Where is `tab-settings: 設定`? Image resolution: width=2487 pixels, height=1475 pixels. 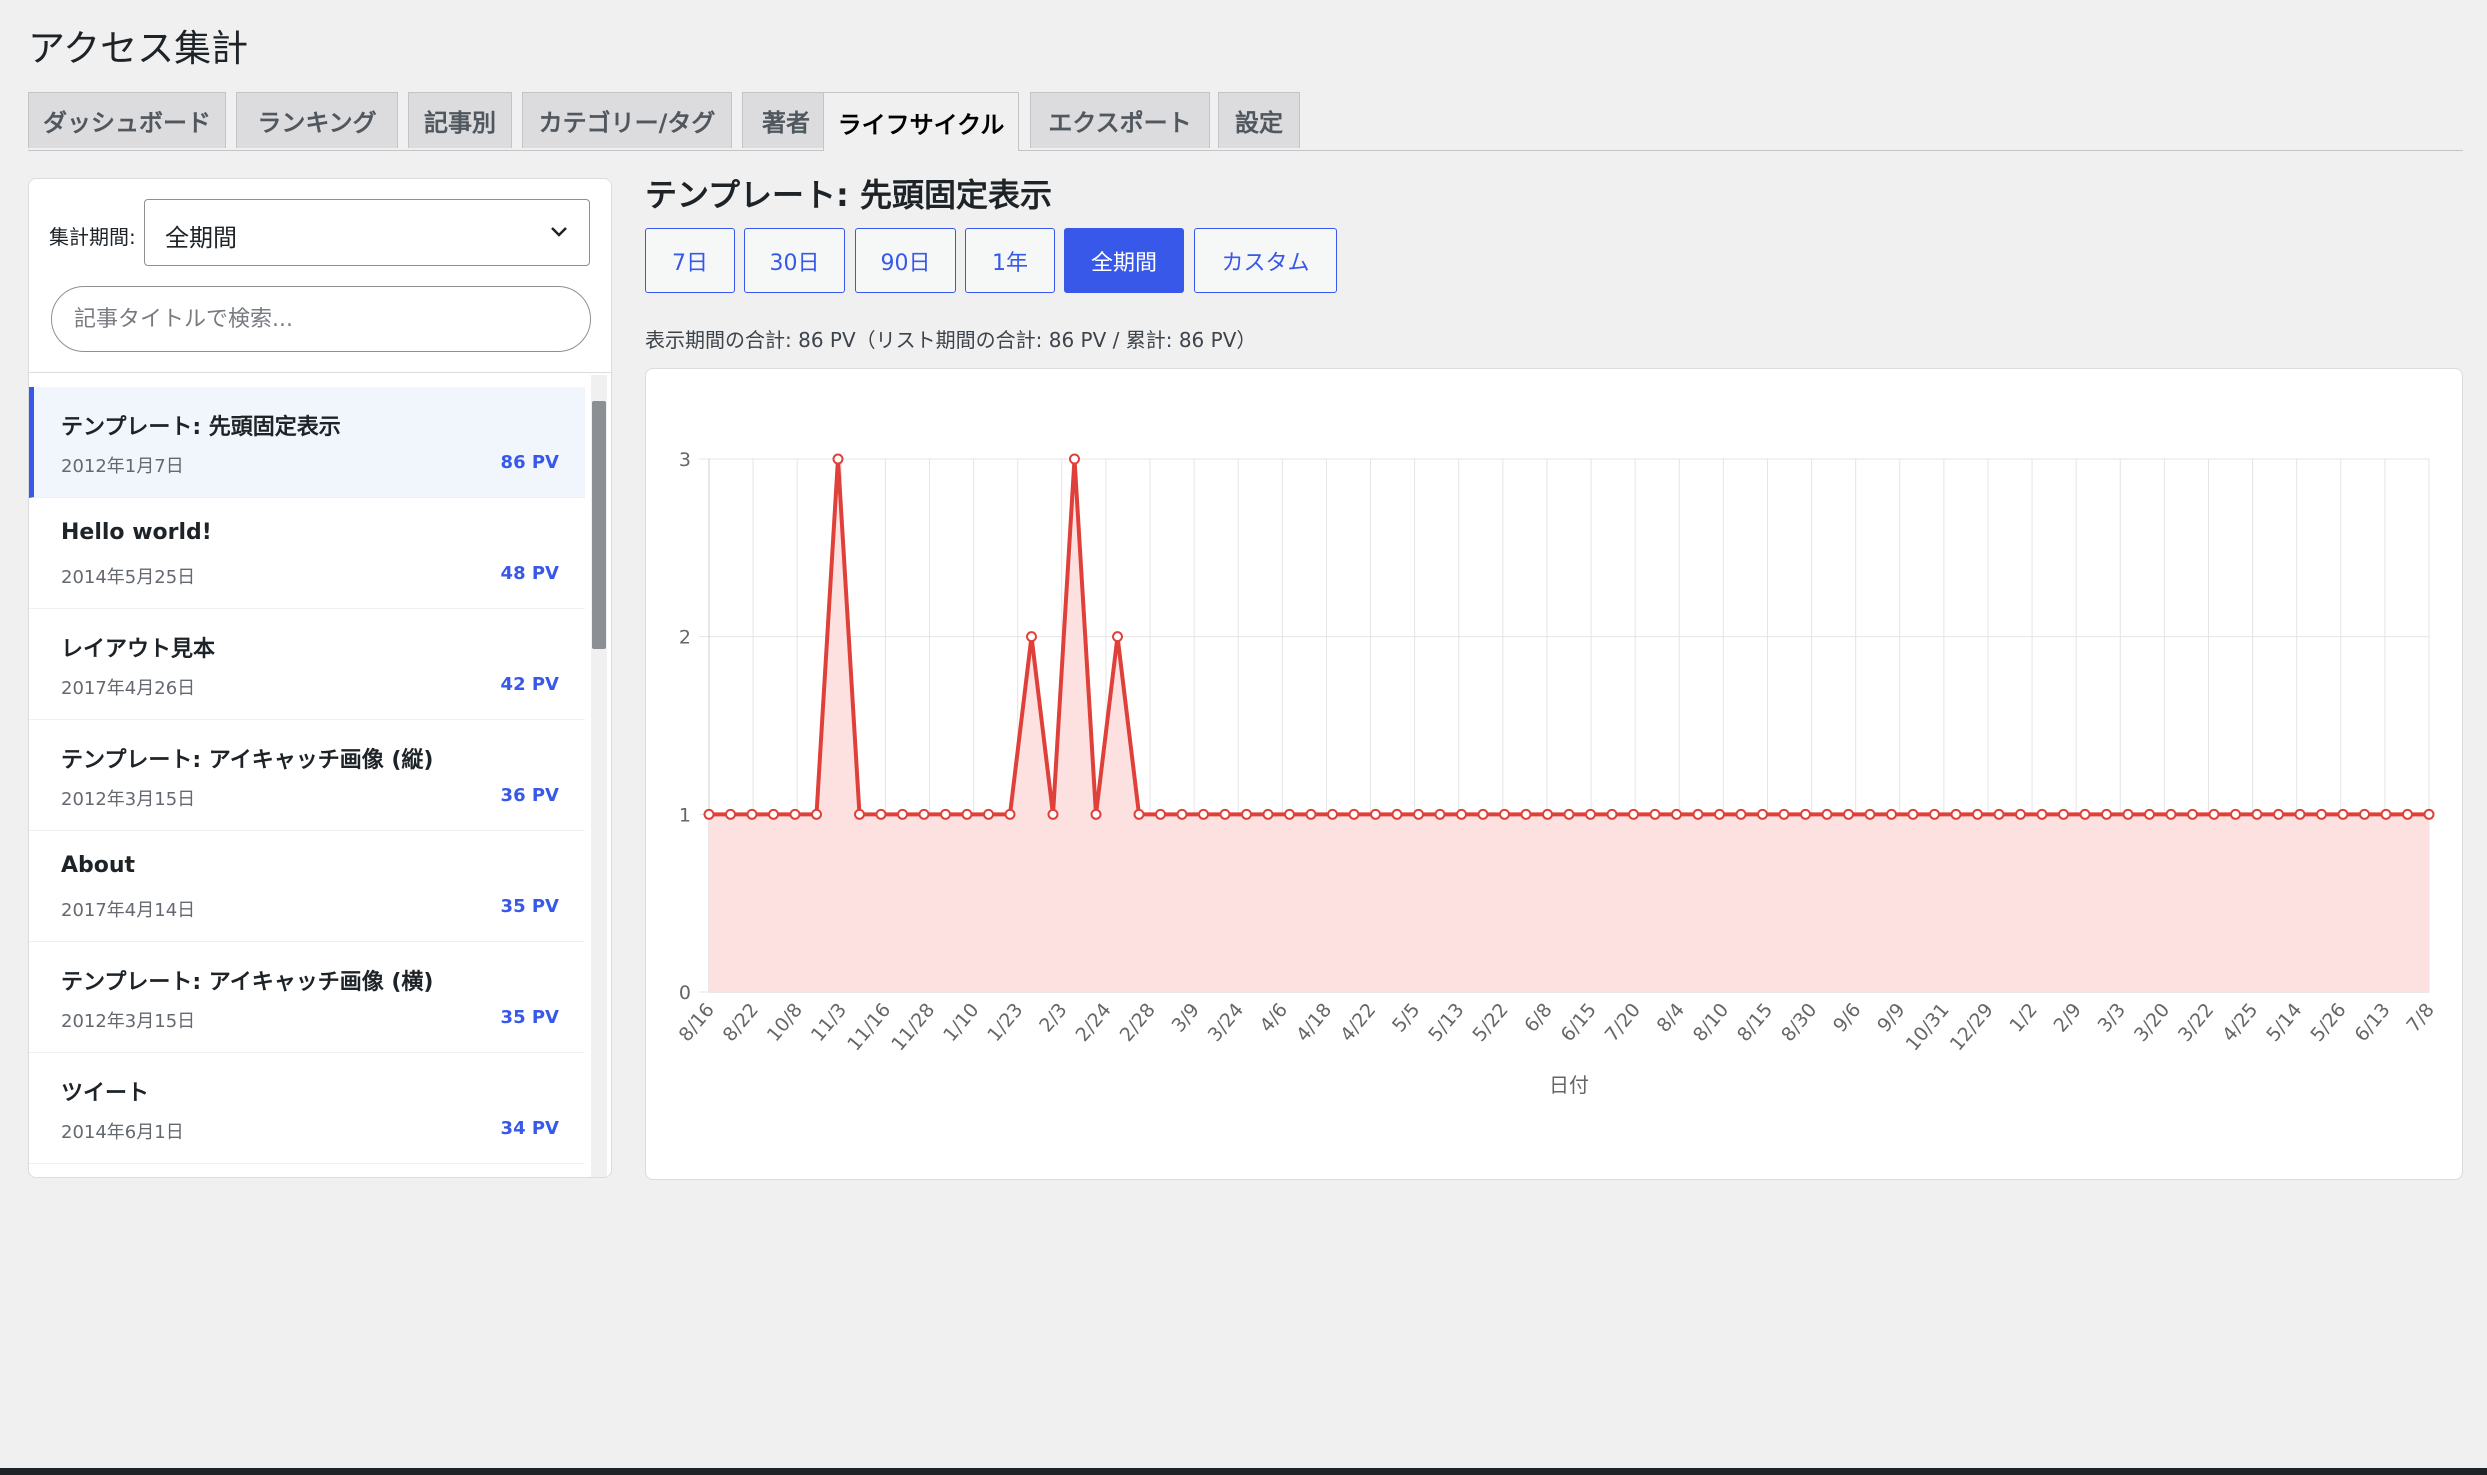 tab-settings: 設定 is located at coordinates (1259, 120).